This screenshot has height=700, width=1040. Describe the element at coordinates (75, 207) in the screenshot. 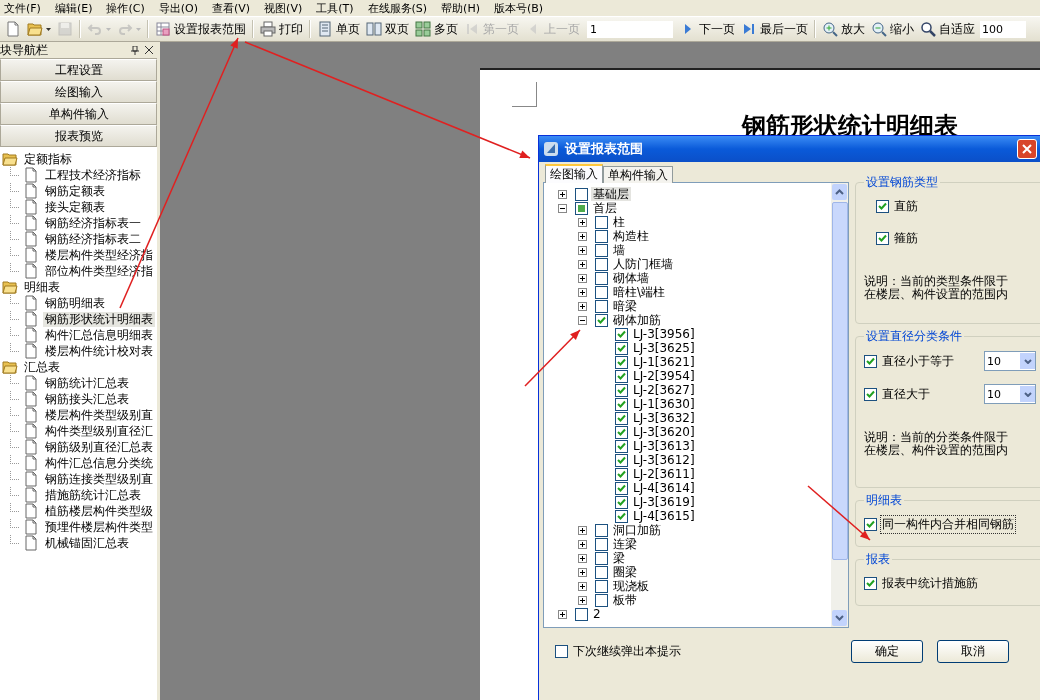

I see `tree-item: 接头定额表` at that location.